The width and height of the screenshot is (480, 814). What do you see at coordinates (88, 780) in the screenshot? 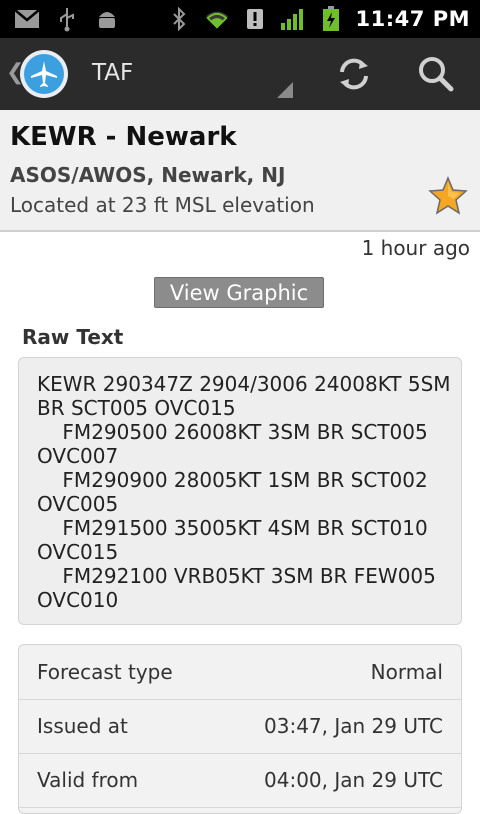
I see `detail-label: Valid from` at bounding box center [88, 780].